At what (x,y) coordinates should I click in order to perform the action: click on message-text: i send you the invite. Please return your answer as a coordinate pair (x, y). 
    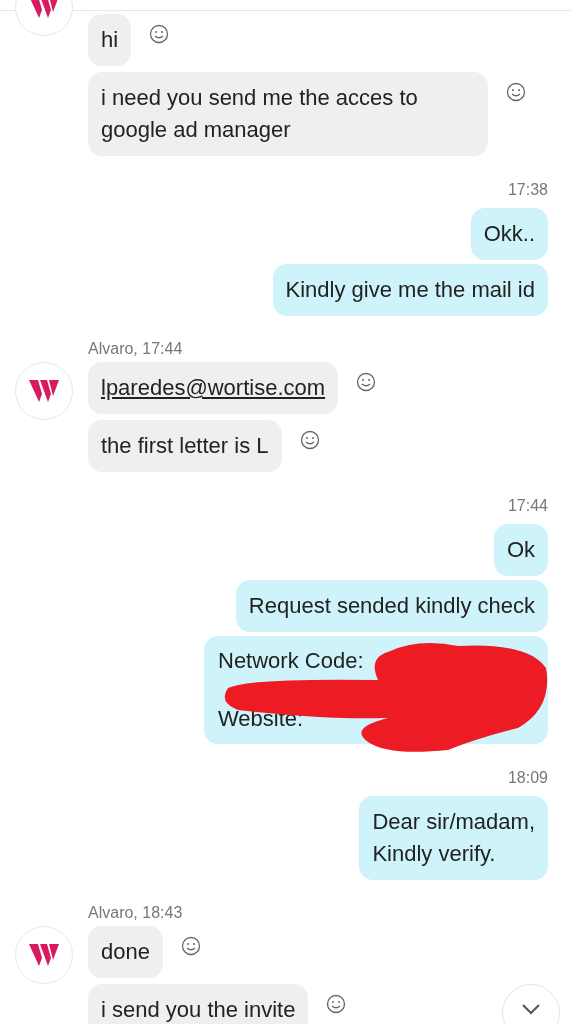
    Looking at the image, I should click on (198, 1009).